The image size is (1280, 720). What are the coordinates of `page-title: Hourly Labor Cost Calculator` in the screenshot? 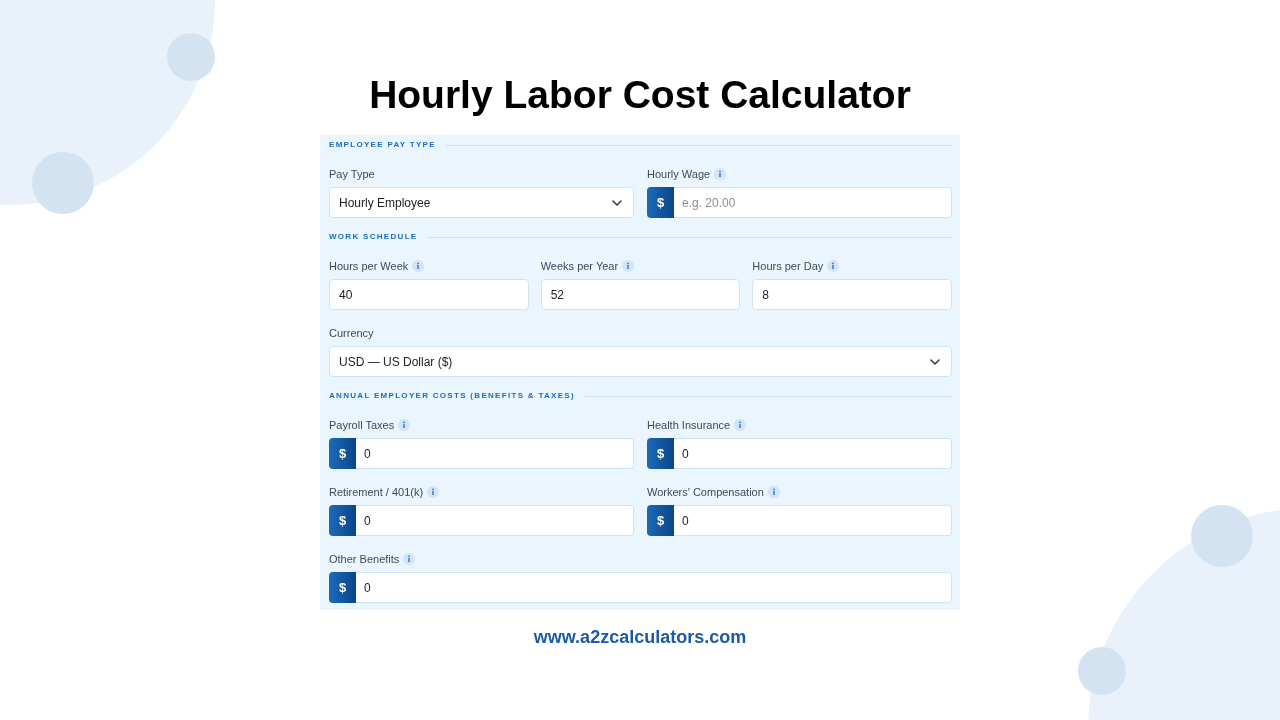 It's located at (640, 95).